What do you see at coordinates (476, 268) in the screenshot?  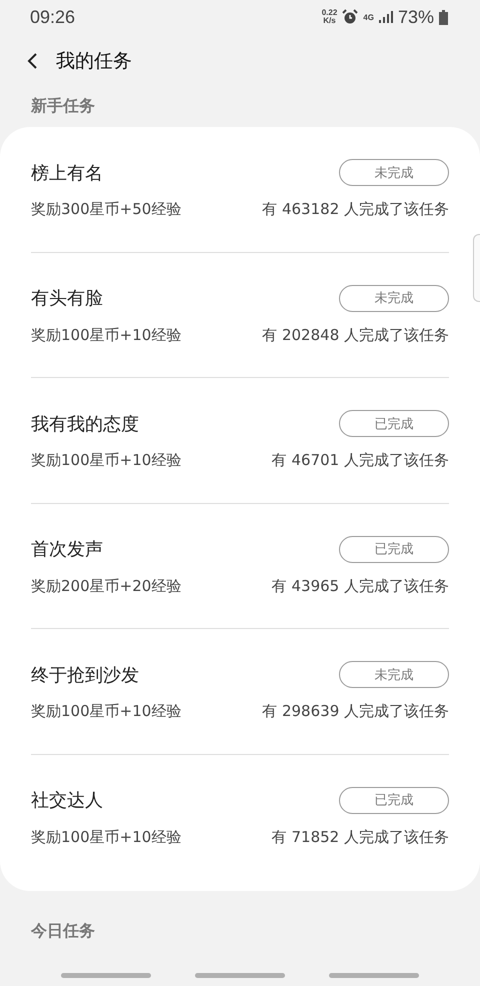 I see `scrollbar` at bounding box center [476, 268].